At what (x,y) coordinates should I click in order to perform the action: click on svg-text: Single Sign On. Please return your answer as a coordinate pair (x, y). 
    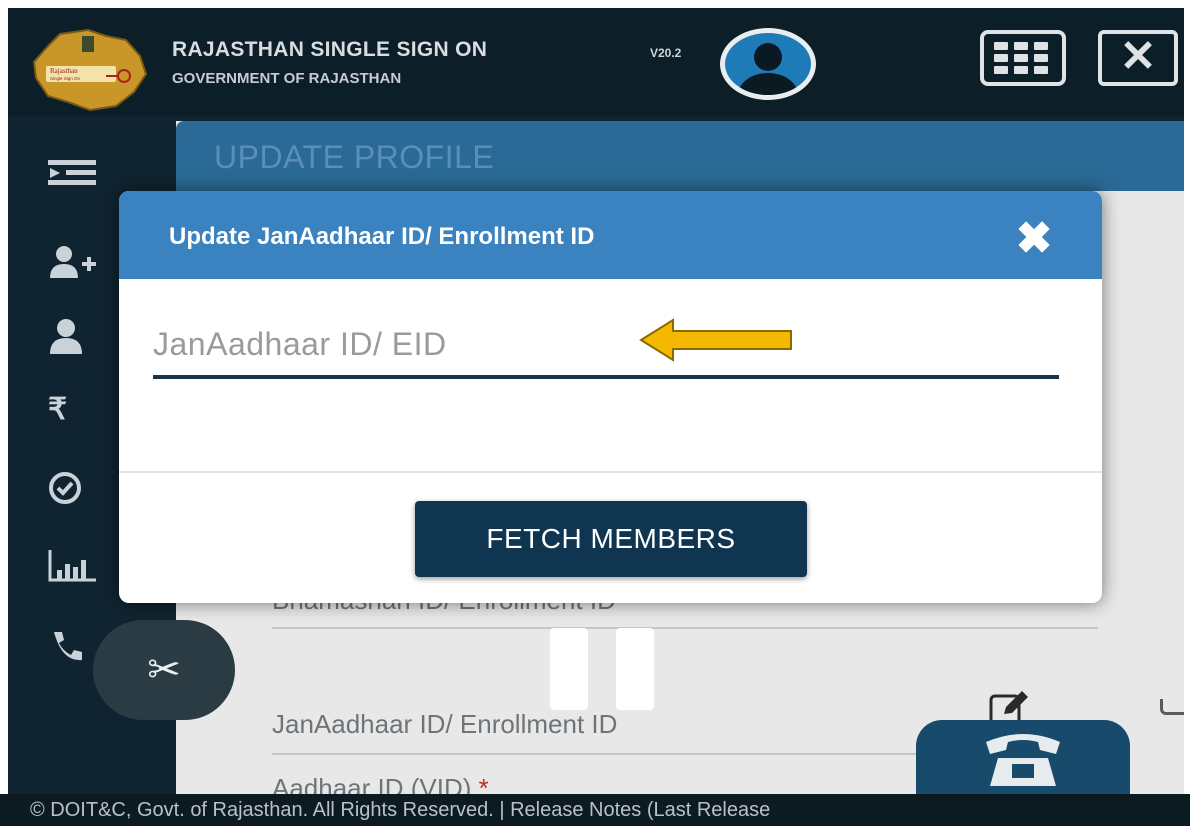
    Looking at the image, I should click on (65, 78).